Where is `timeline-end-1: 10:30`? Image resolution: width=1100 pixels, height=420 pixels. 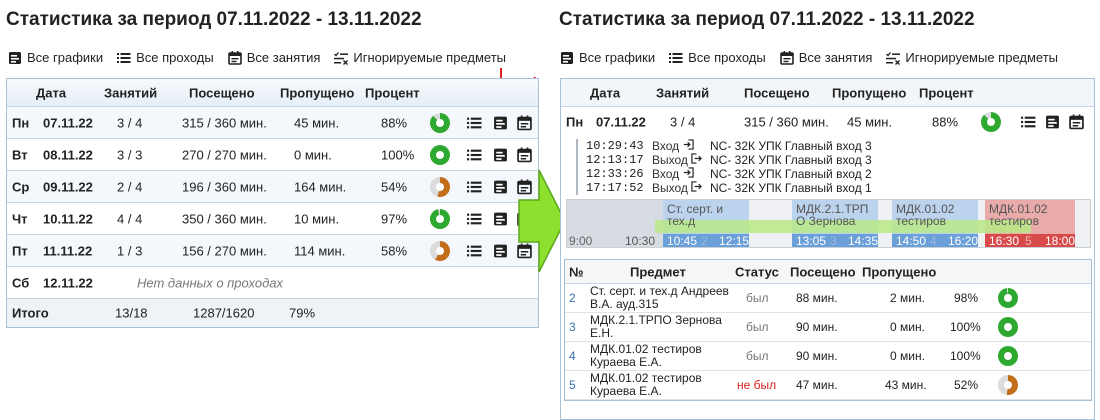
timeline-end-1: 10:30 is located at coordinates (640, 241).